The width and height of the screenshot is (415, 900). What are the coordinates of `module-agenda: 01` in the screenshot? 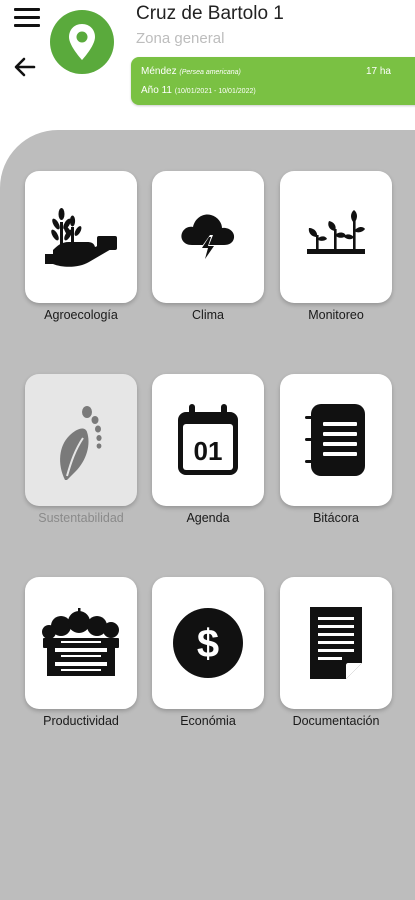 It's located at (208, 440).